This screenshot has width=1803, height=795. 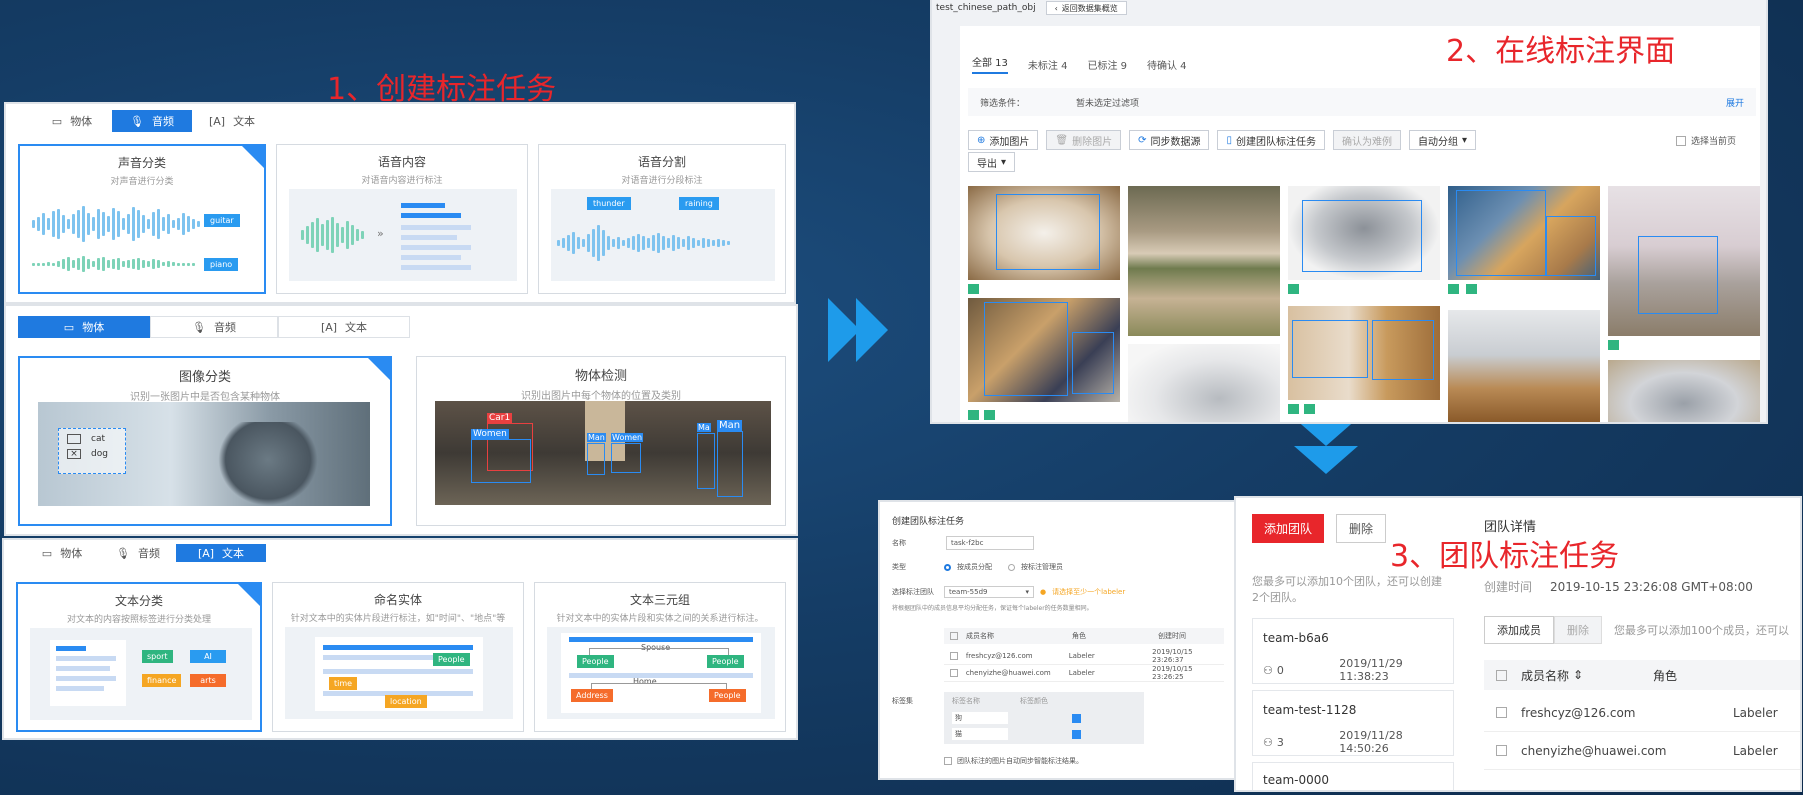 I want to click on delete-team-button: 删除, so click(x=1361, y=528).